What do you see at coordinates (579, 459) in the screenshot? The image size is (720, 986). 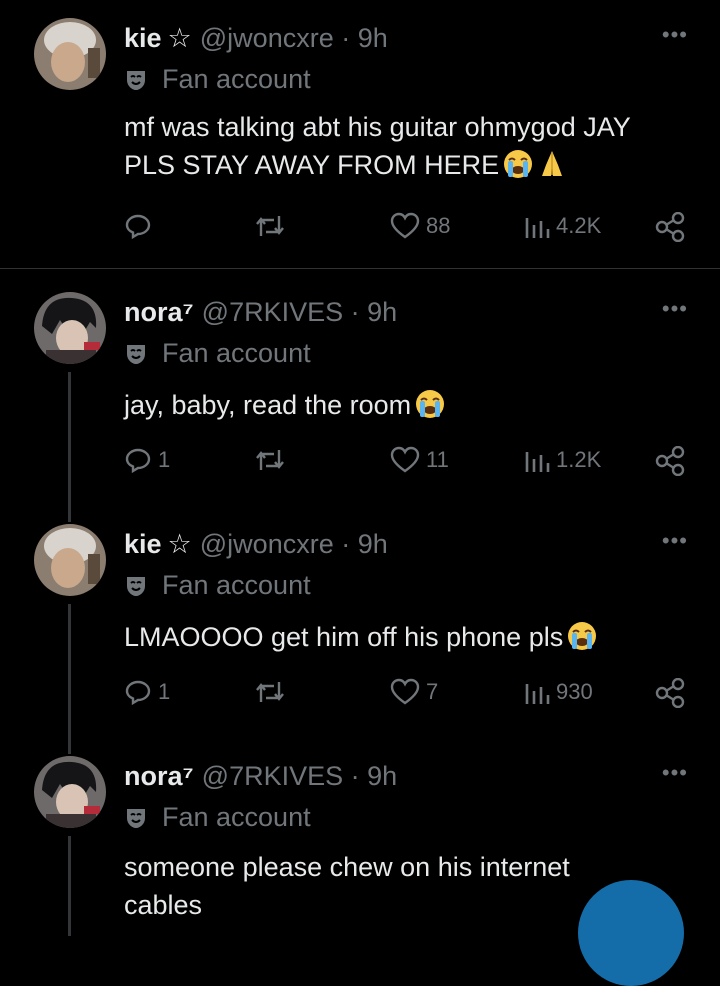 I see `view-count: 1.2K` at bounding box center [579, 459].